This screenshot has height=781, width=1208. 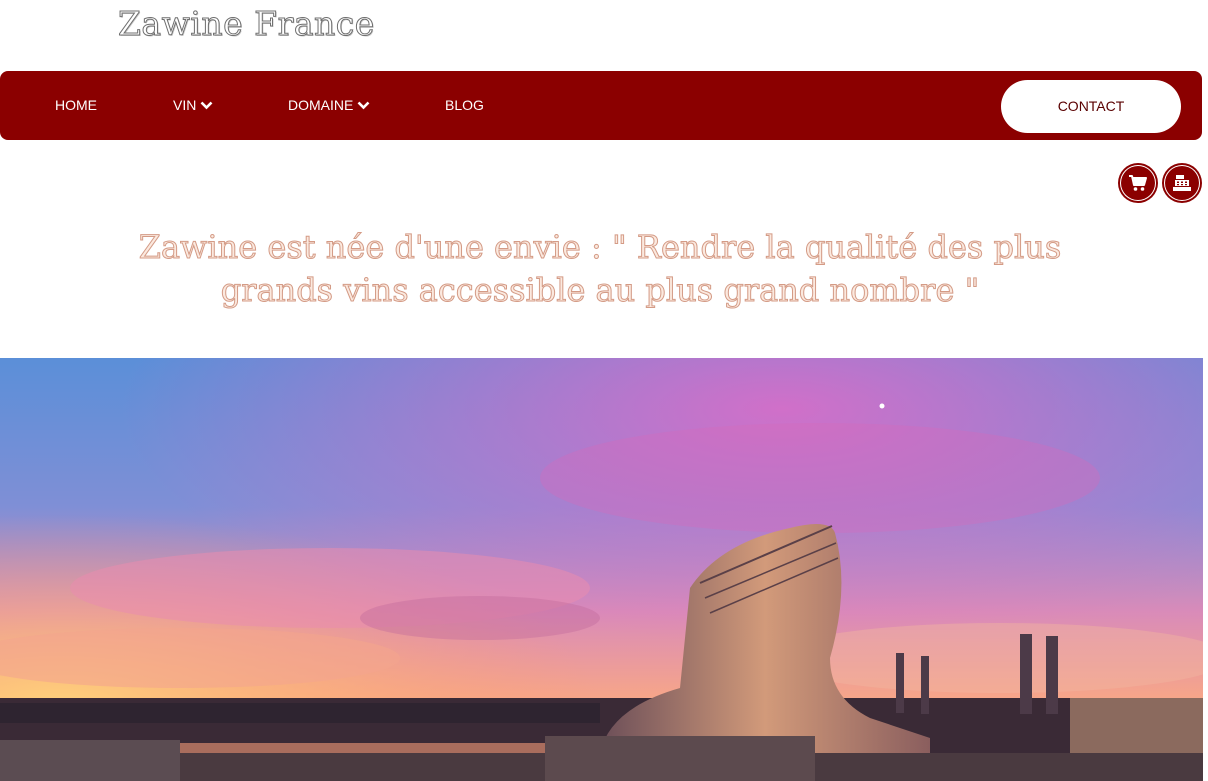 I want to click on nav-blog: BLOG, so click(x=464, y=105).